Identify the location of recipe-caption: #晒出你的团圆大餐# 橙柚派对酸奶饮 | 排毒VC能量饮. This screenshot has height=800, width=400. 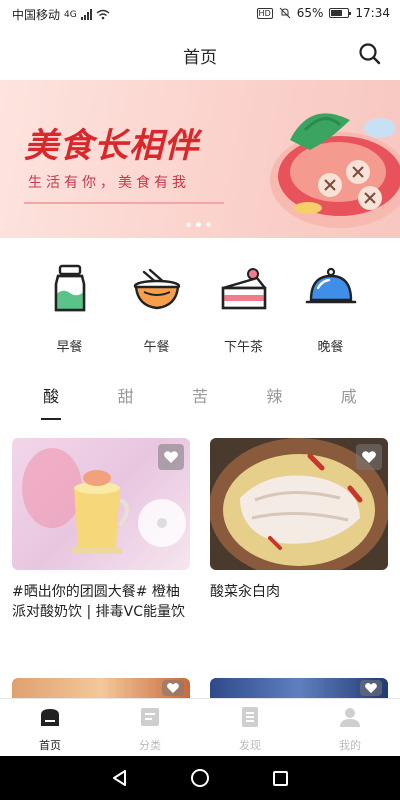
(98, 602).